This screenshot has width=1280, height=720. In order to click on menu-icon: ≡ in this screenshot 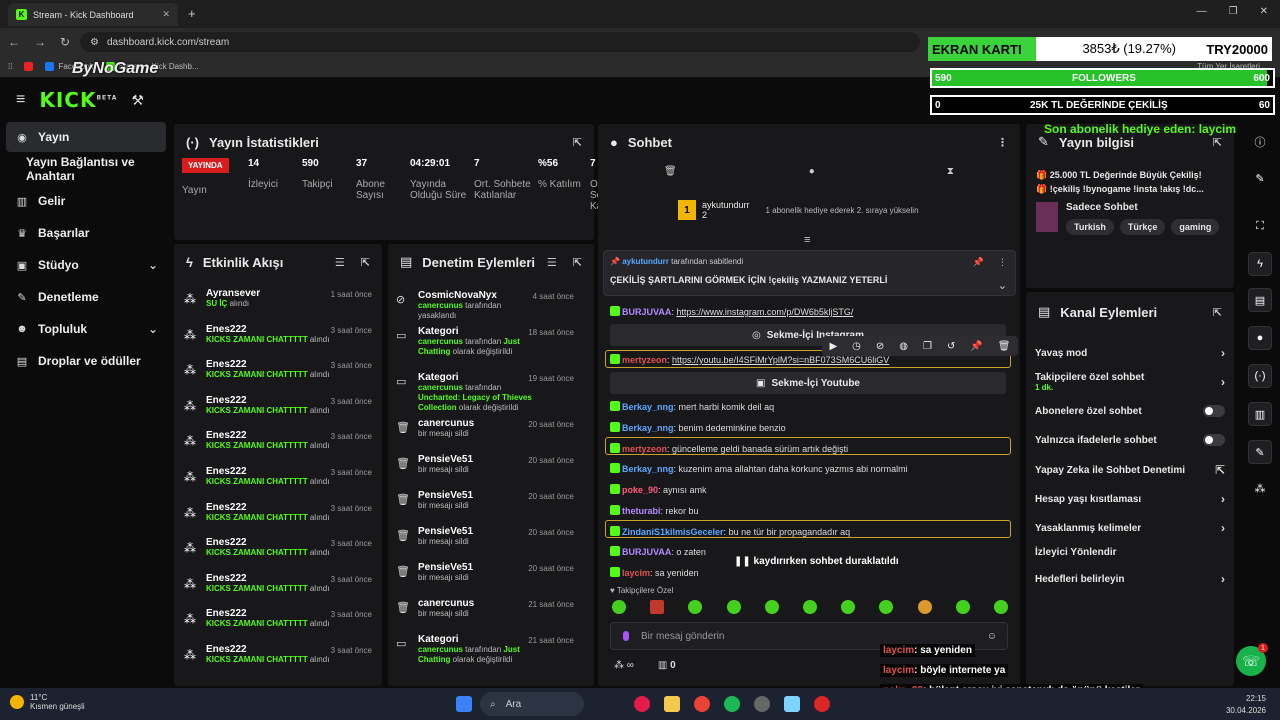, I will do `click(20, 100)`.